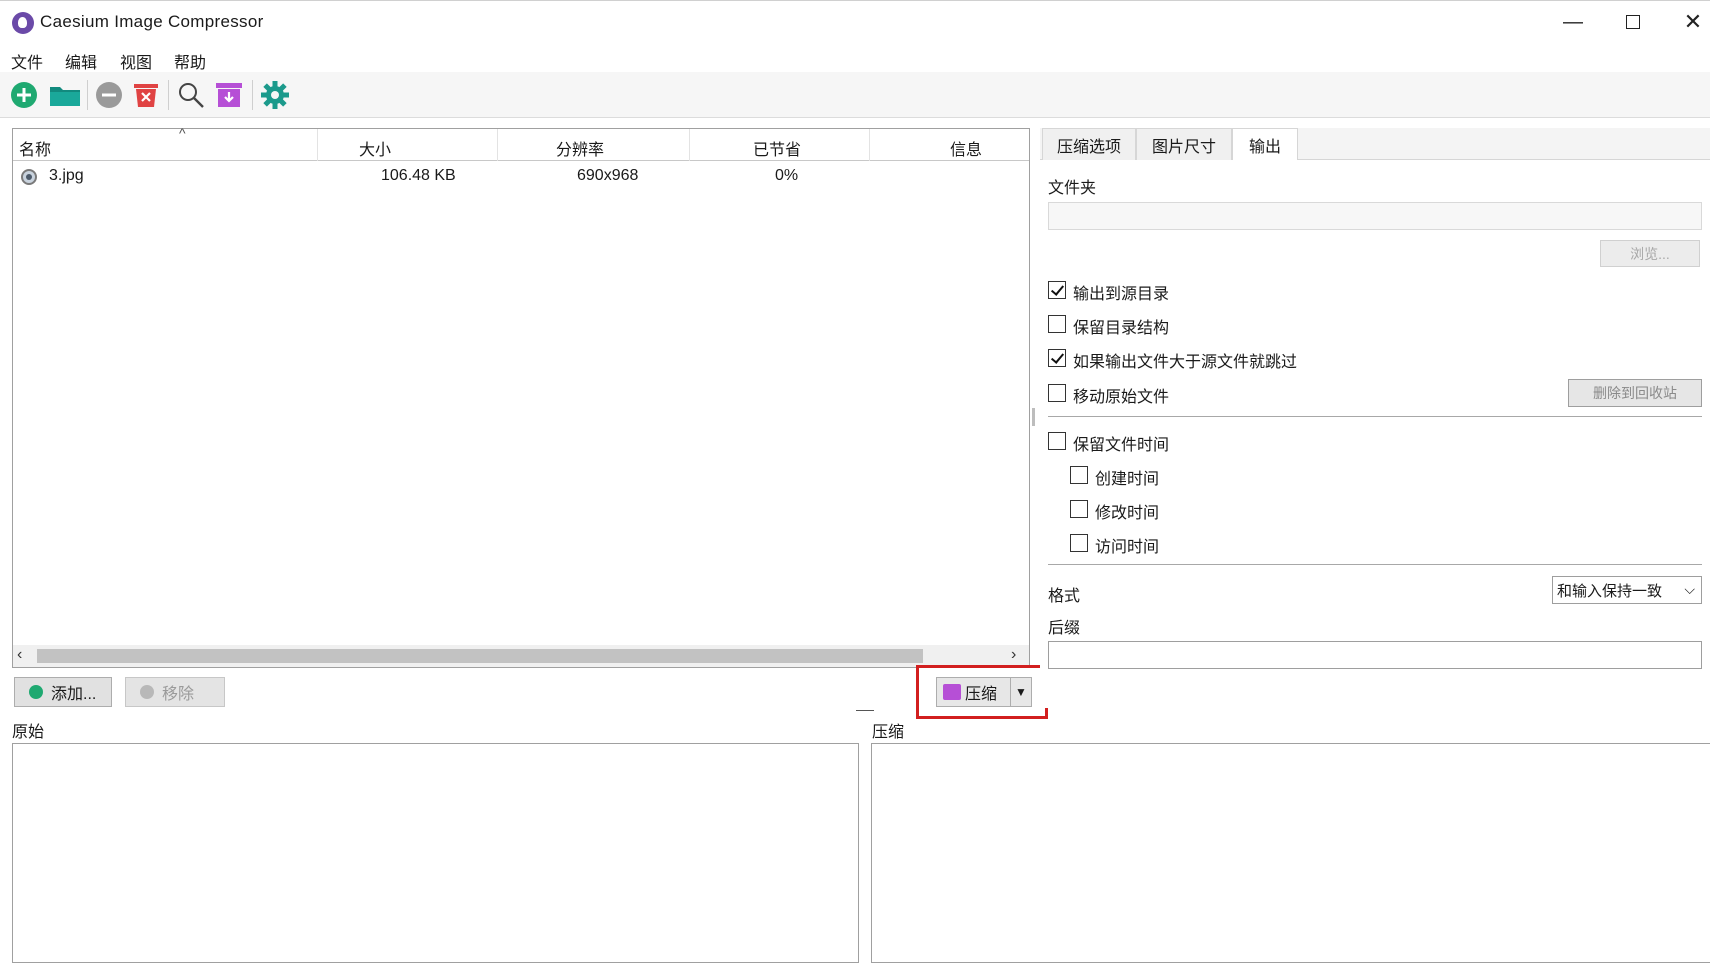 The height and width of the screenshot is (963, 1710). I want to click on checkbox-keep-structure, so click(1057, 324).